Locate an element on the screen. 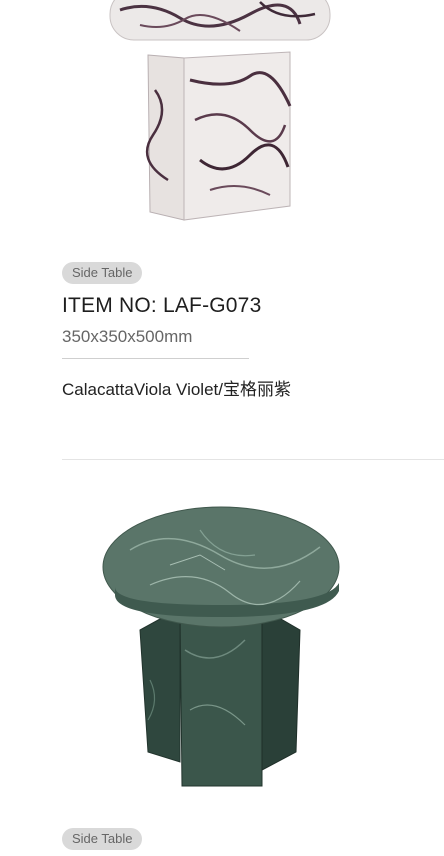  material-name: CalacattaViola Violet/宝格丽紫 is located at coordinates (176, 389).